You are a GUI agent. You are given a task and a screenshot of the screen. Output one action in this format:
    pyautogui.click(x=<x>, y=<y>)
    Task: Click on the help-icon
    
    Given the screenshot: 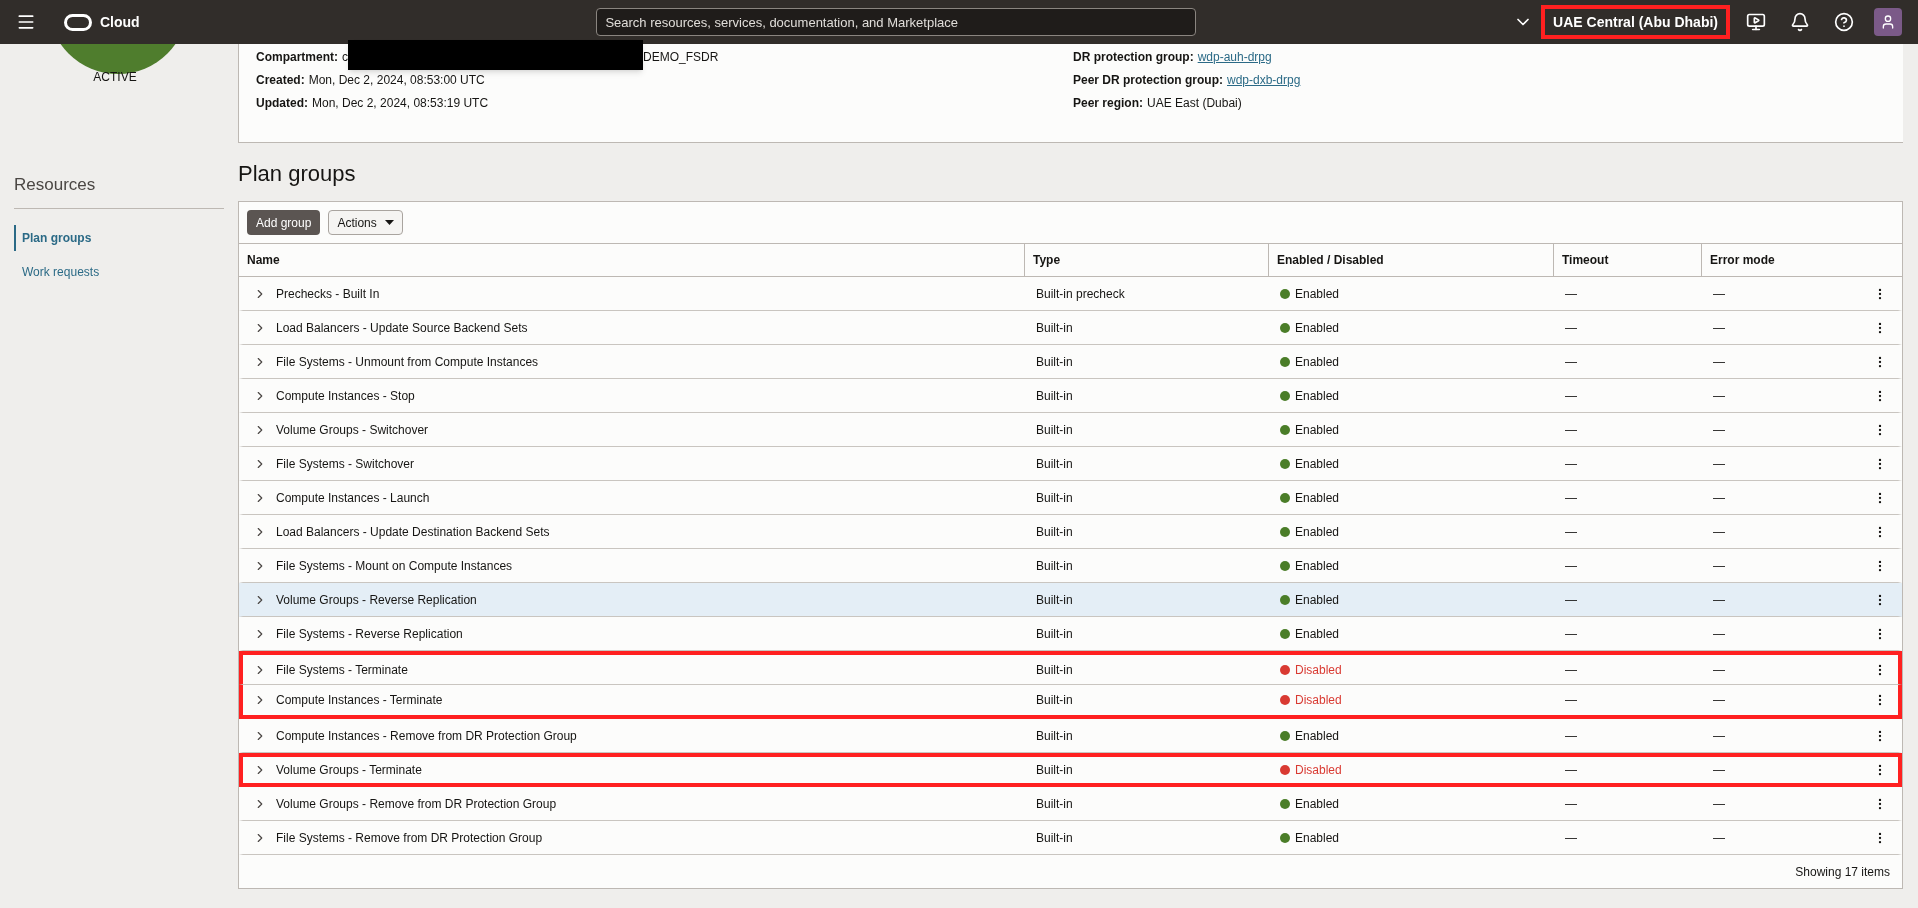 What is the action you would take?
    pyautogui.click(x=1844, y=22)
    